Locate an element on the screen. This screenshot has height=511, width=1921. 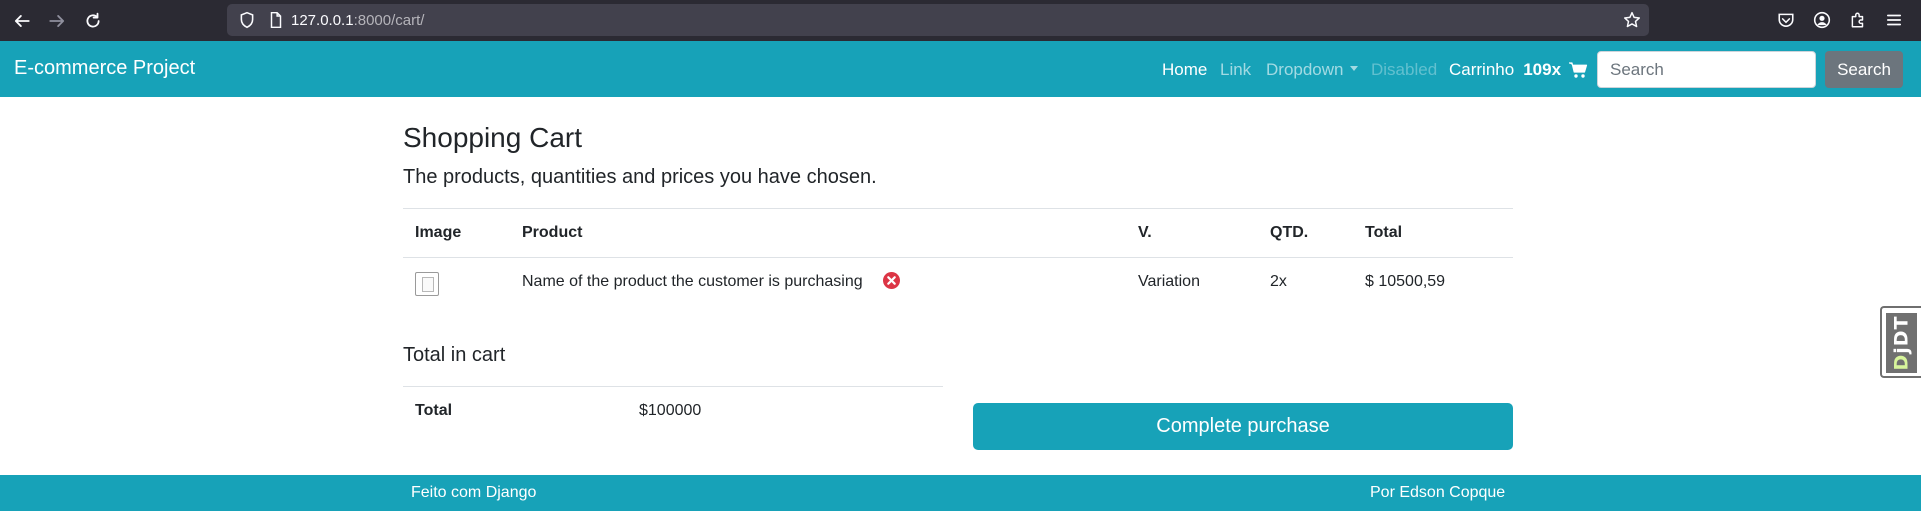
nav-dropdown: Dropdown is located at coordinates (1312, 70).